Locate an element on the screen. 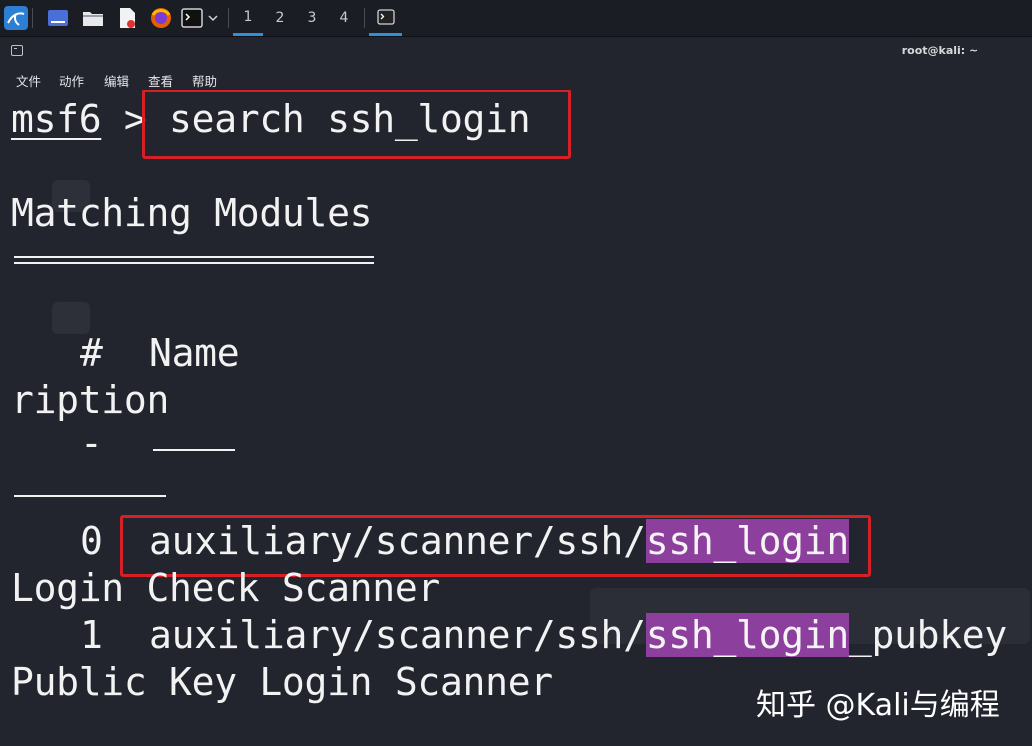 This screenshot has height=746, width=1032. file-manager-icon is located at coordinates (93, 18).